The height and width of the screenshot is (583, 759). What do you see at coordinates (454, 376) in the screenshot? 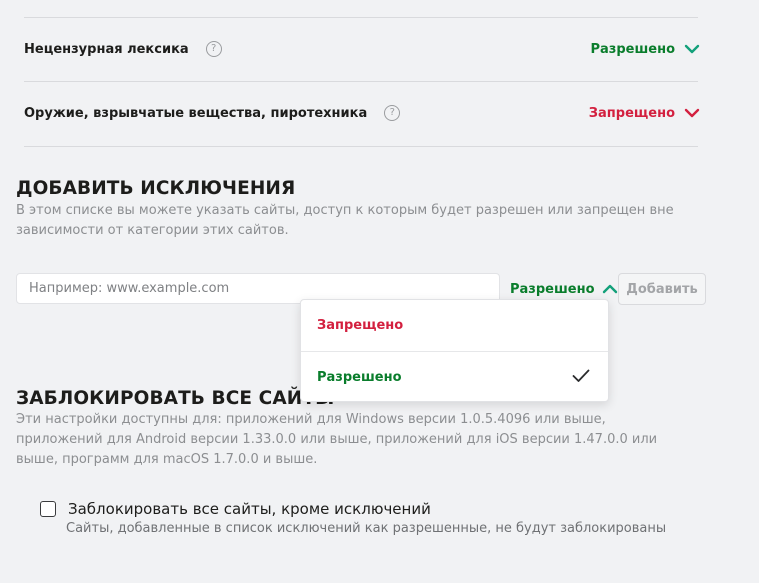
I see `dropdown-option-allowed: Разрешено` at bounding box center [454, 376].